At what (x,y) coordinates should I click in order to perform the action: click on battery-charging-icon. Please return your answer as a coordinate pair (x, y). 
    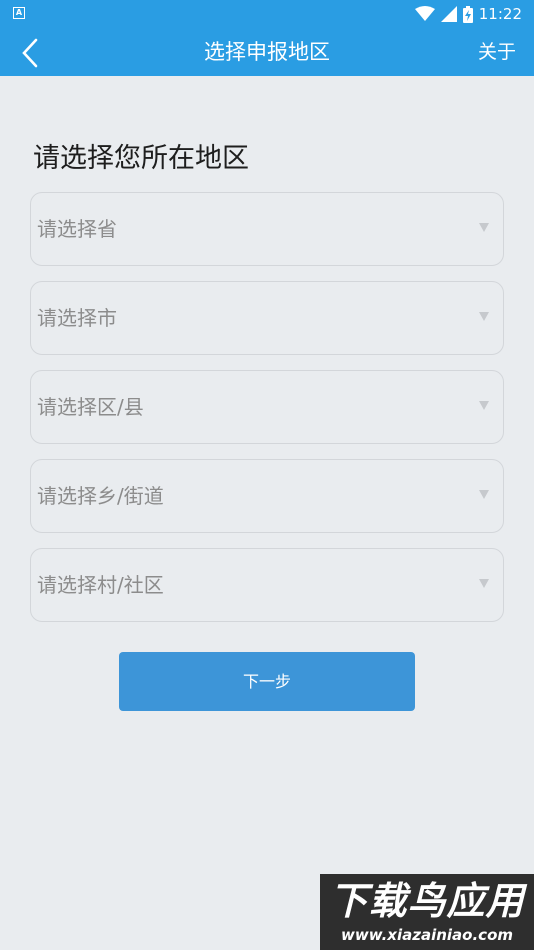
    Looking at the image, I should click on (467, 14).